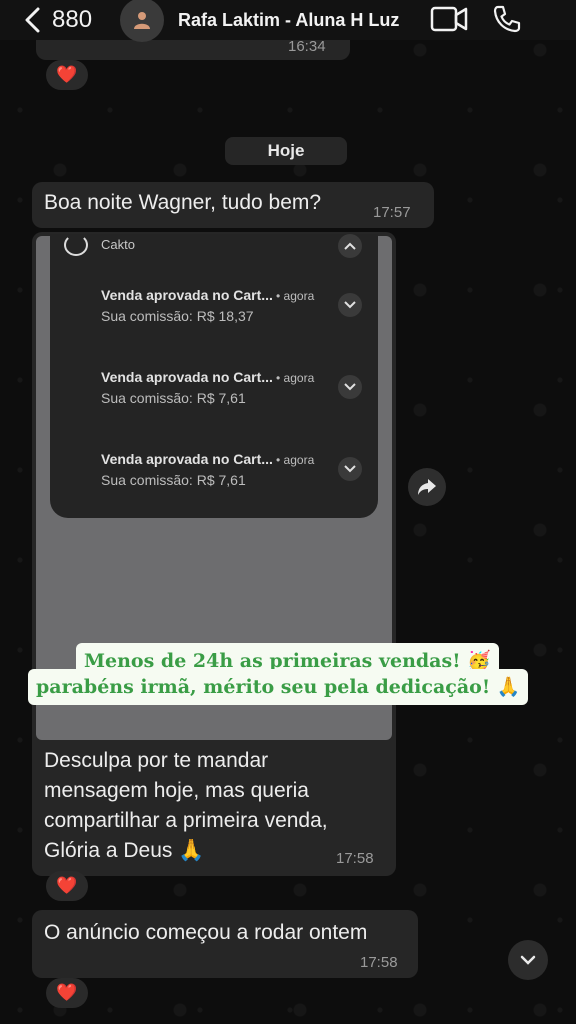  Describe the element at coordinates (177, 316) in the screenshot. I see `notification-subtitle: Sua comissão: R$ 18,37` at that location.